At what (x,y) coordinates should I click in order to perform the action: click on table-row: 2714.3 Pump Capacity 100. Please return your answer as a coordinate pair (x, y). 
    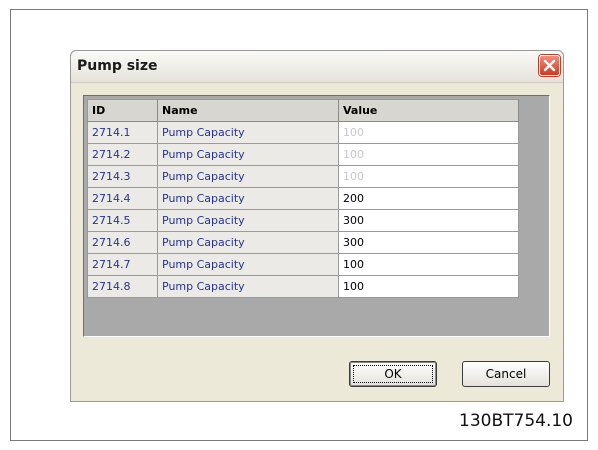
    Looking at the image, I should click on (303, 176).